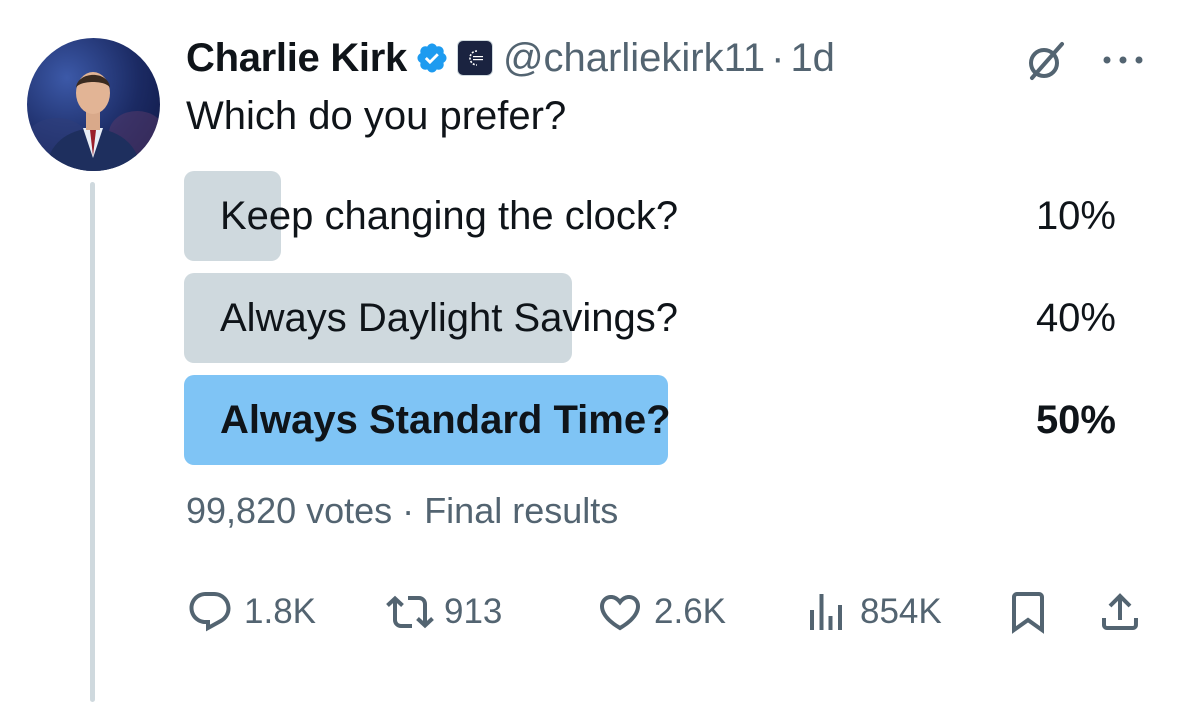 The width and height of the screenshot is (1179, 702). I want to click on avatar, so click(93, 104).